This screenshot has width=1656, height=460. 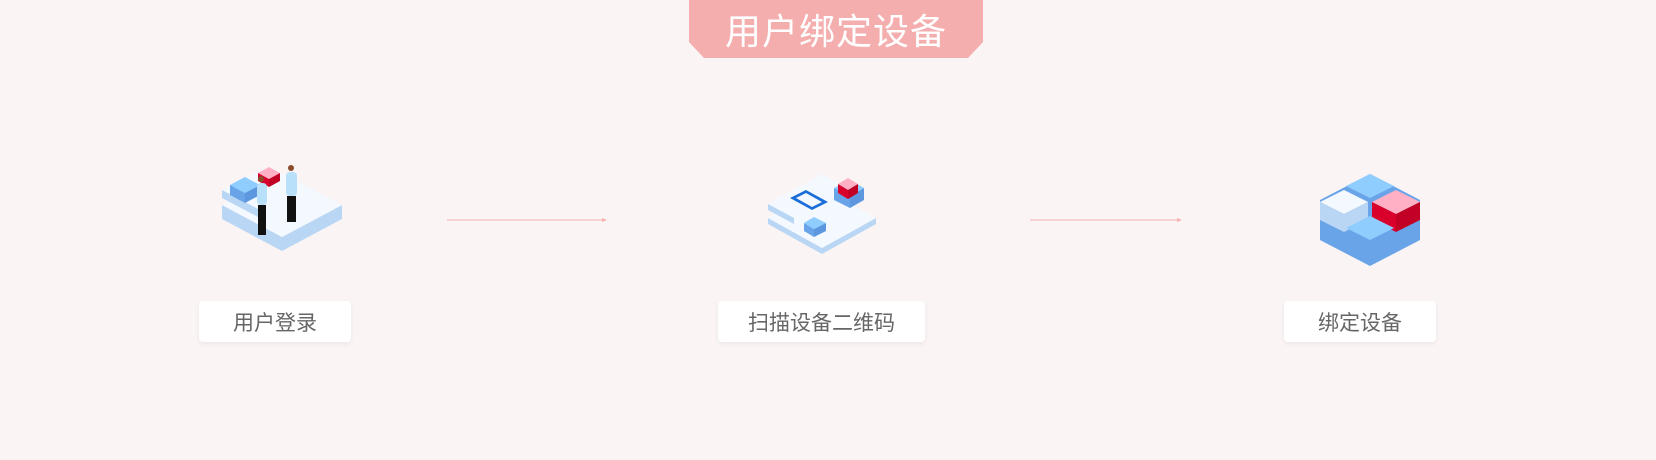 I want to click on step-label-scan-qr: 扫描设备二维码, so click(x=821, y=321).